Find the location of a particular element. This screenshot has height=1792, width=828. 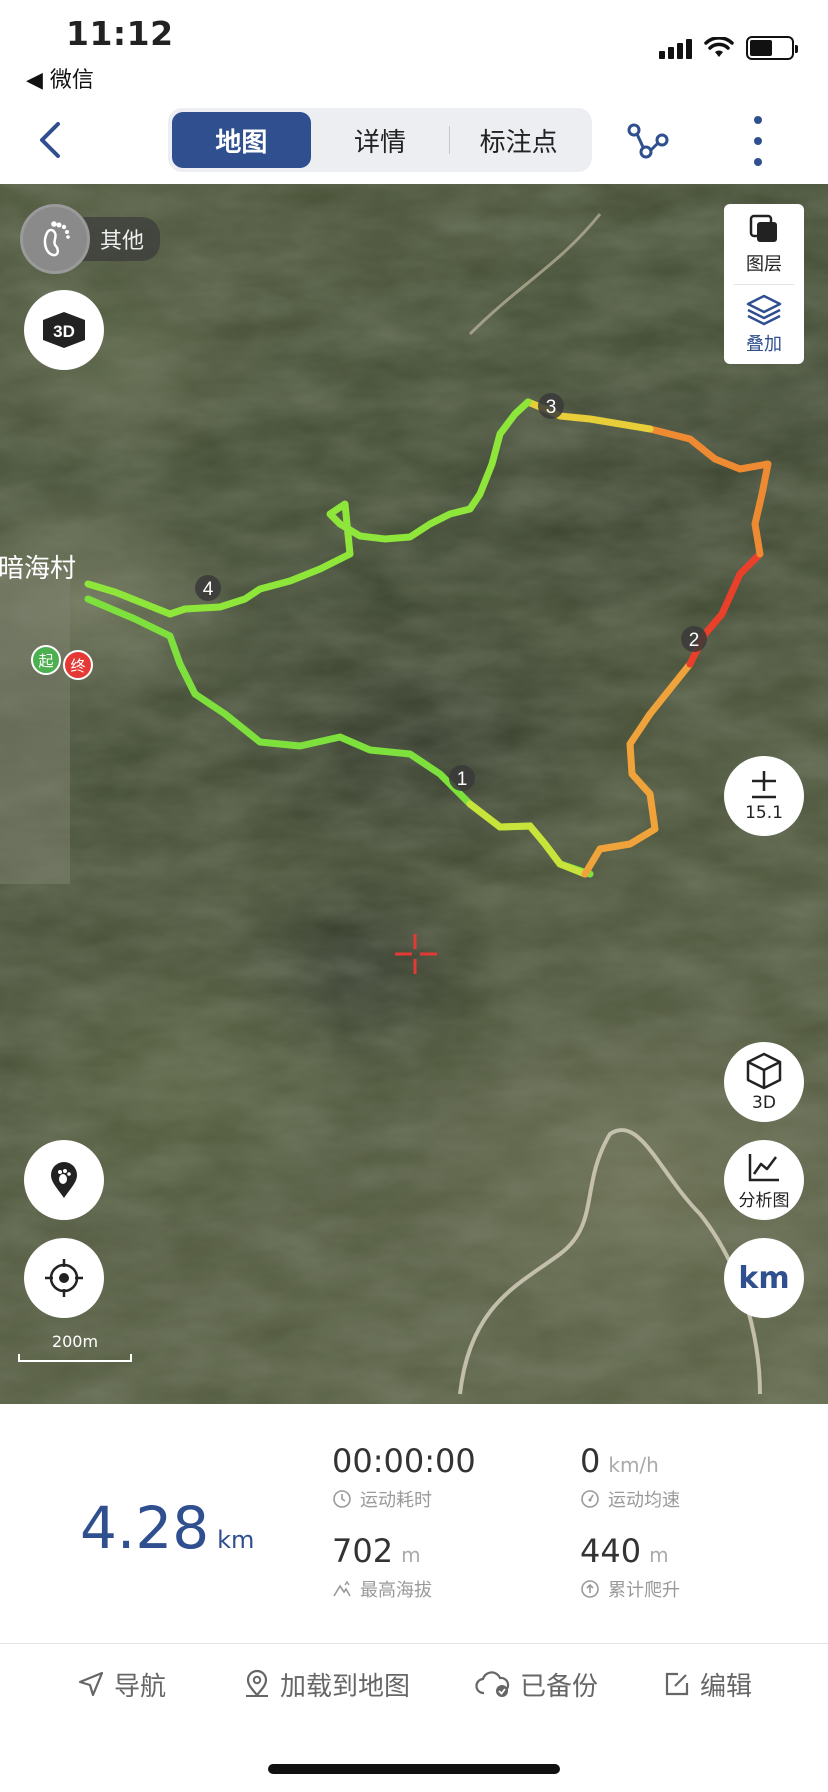

backed-up-button: 已备份 is located at coordinates (536, 1684).